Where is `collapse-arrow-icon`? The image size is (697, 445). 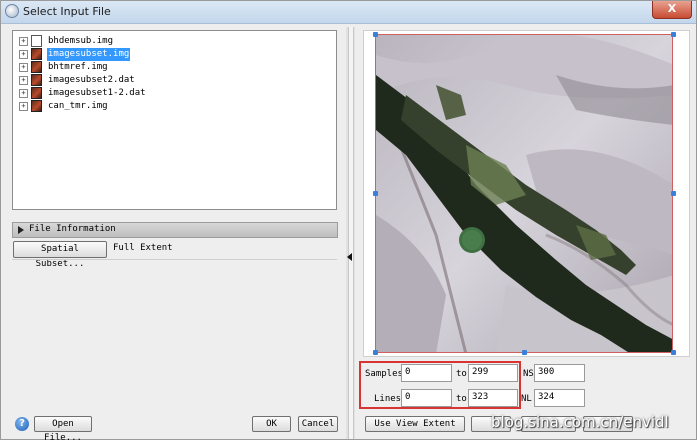 collapse-arrow-icon is located at coordinates (349, 257).